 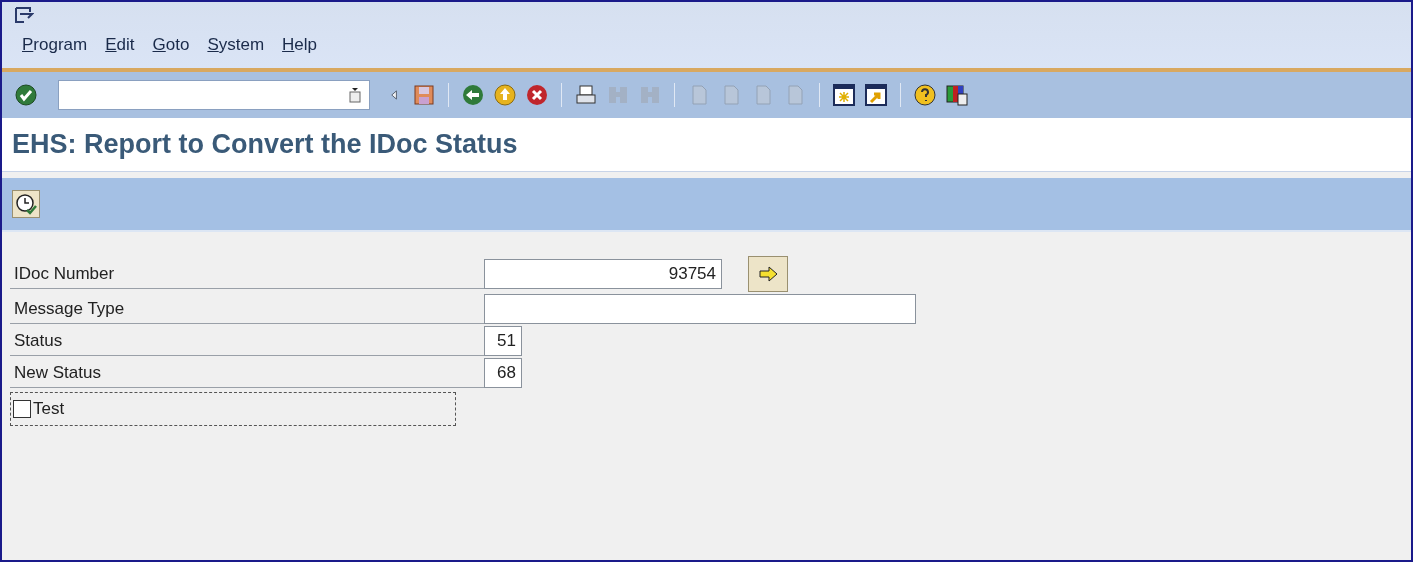 I want to click on menu-item: Goto, so click(x=171, y=45).